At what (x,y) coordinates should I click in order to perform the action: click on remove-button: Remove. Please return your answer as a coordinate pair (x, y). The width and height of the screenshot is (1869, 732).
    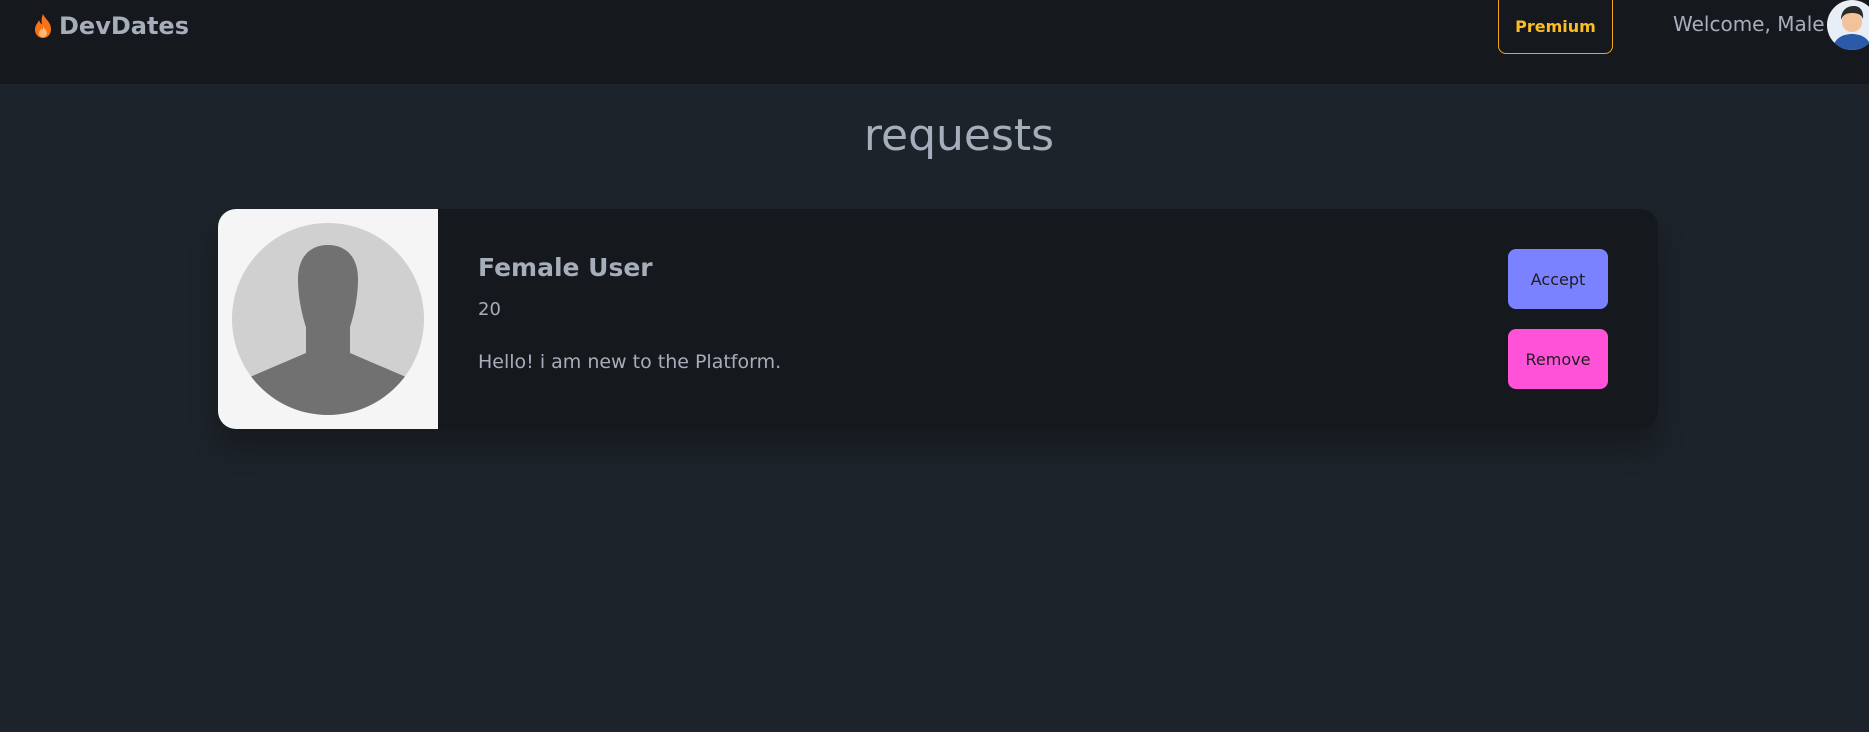
    Looking at the image, I should click on (1558, 359).